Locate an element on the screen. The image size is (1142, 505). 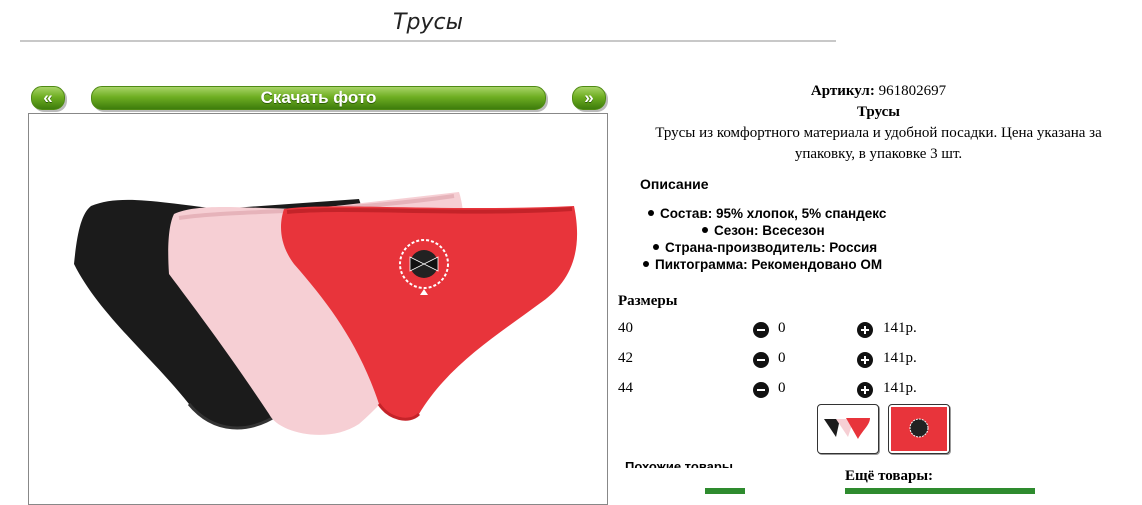
property-text: Страна-производитель: Россия is located at coordinates (771, 247).